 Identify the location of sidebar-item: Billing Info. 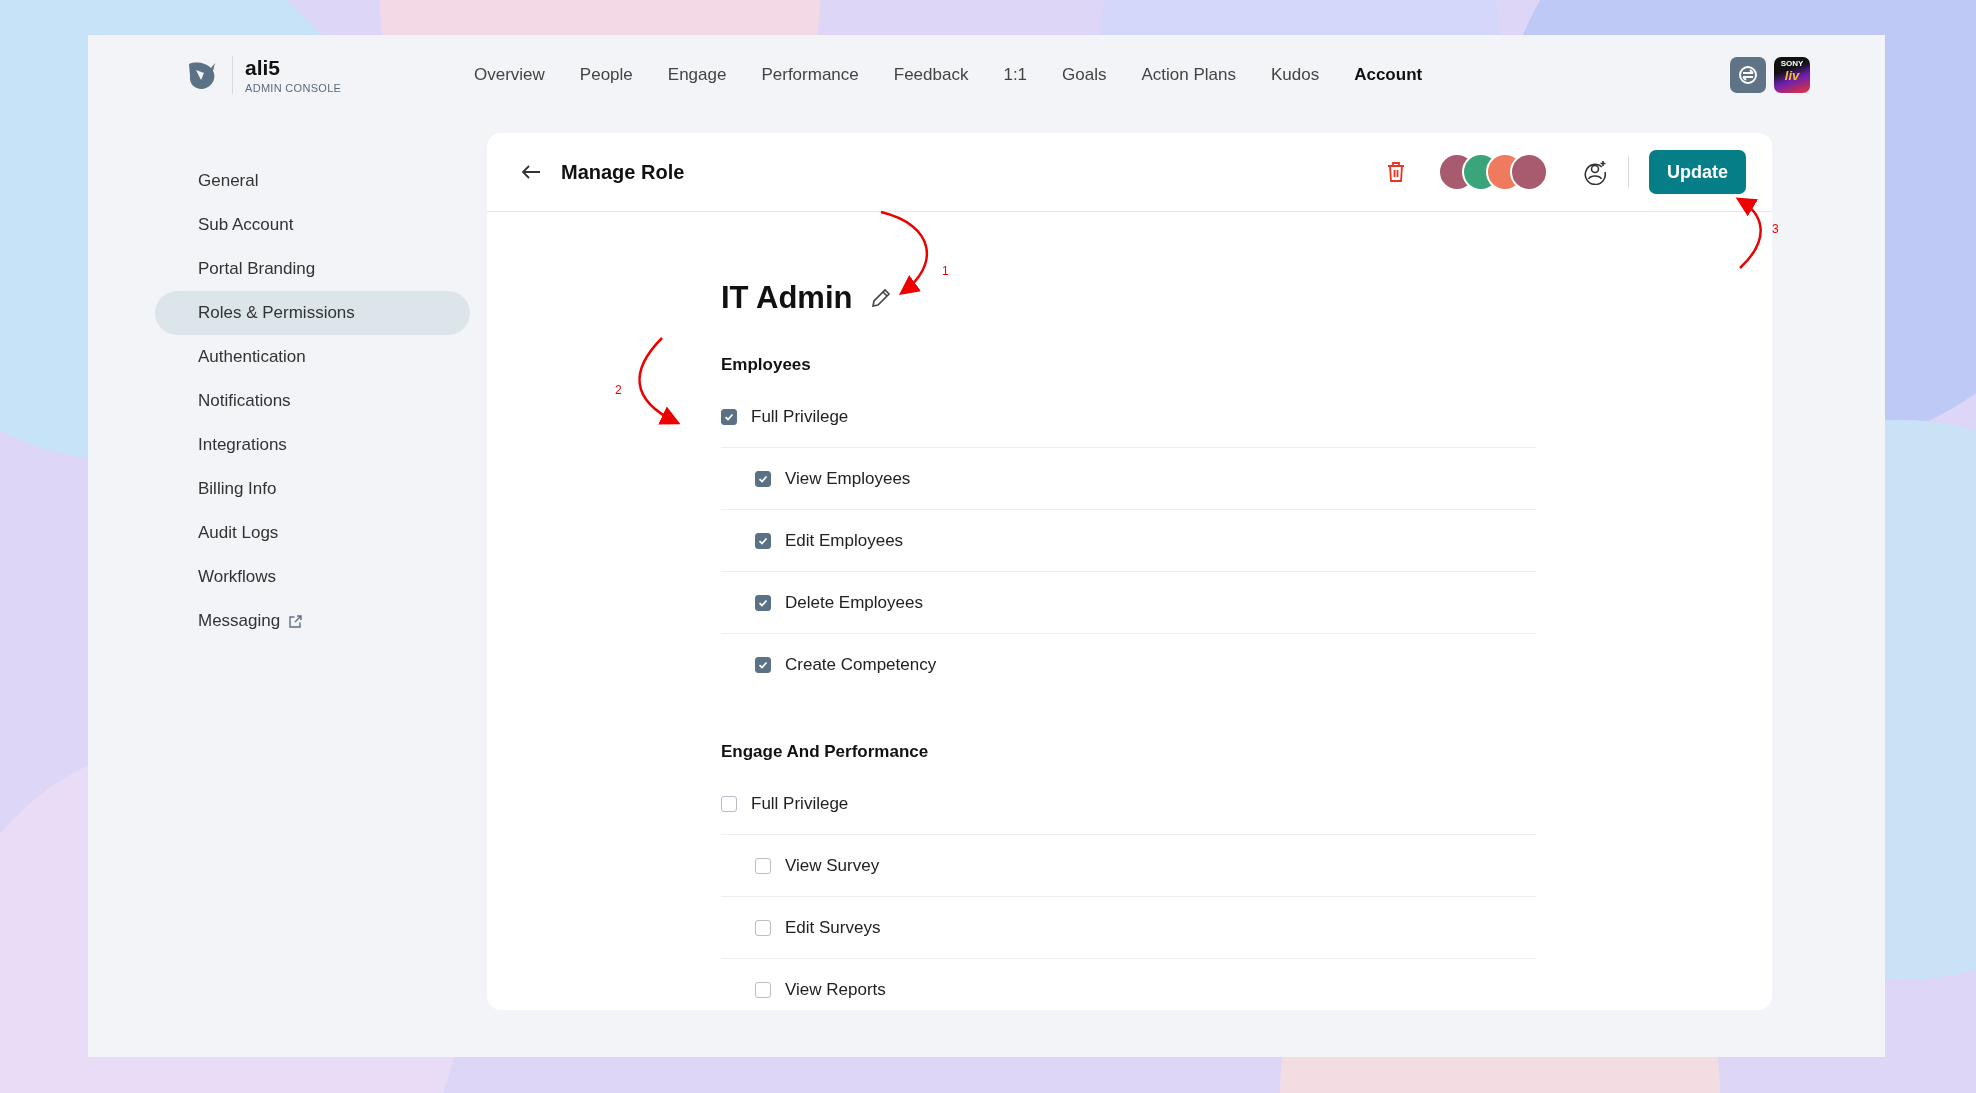
(312, 489).